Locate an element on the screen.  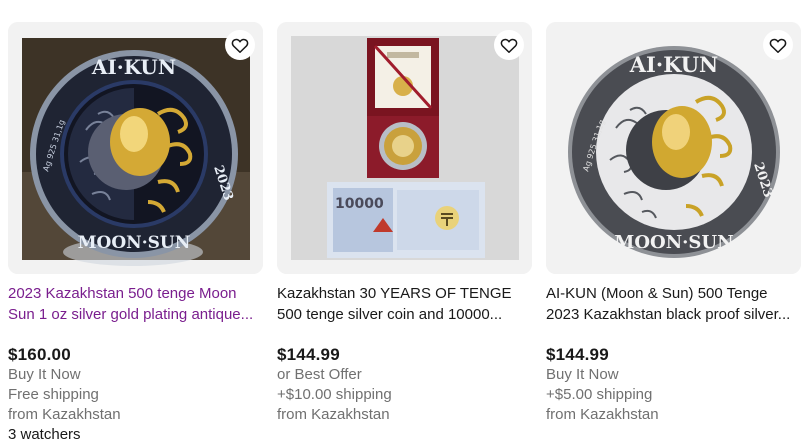
buying-format: or Best Offer is located at coordinates (319, 374).